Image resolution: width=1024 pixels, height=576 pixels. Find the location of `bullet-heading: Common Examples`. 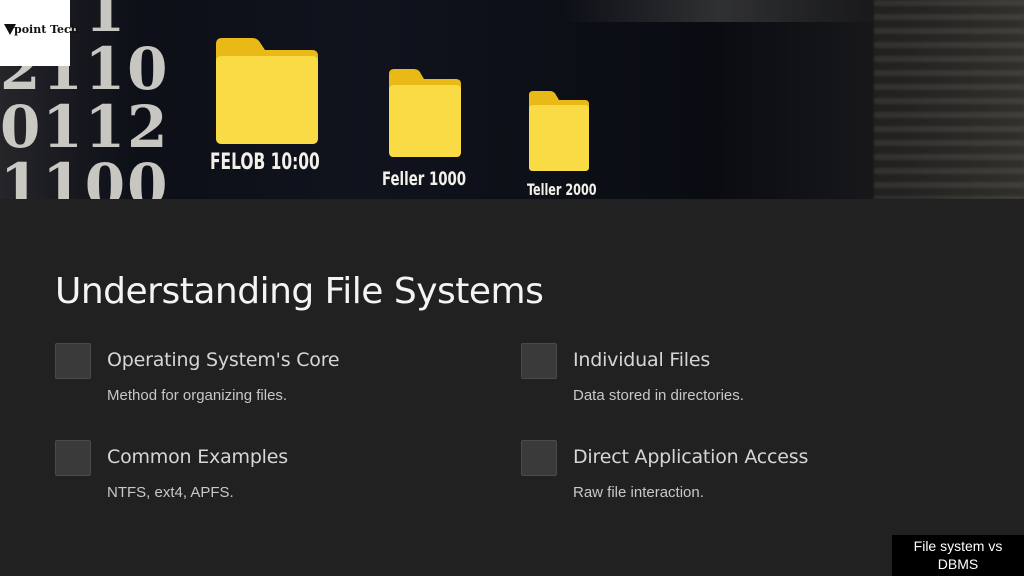

bullet-heading: Common Examples is located at coordinates (197, 457).